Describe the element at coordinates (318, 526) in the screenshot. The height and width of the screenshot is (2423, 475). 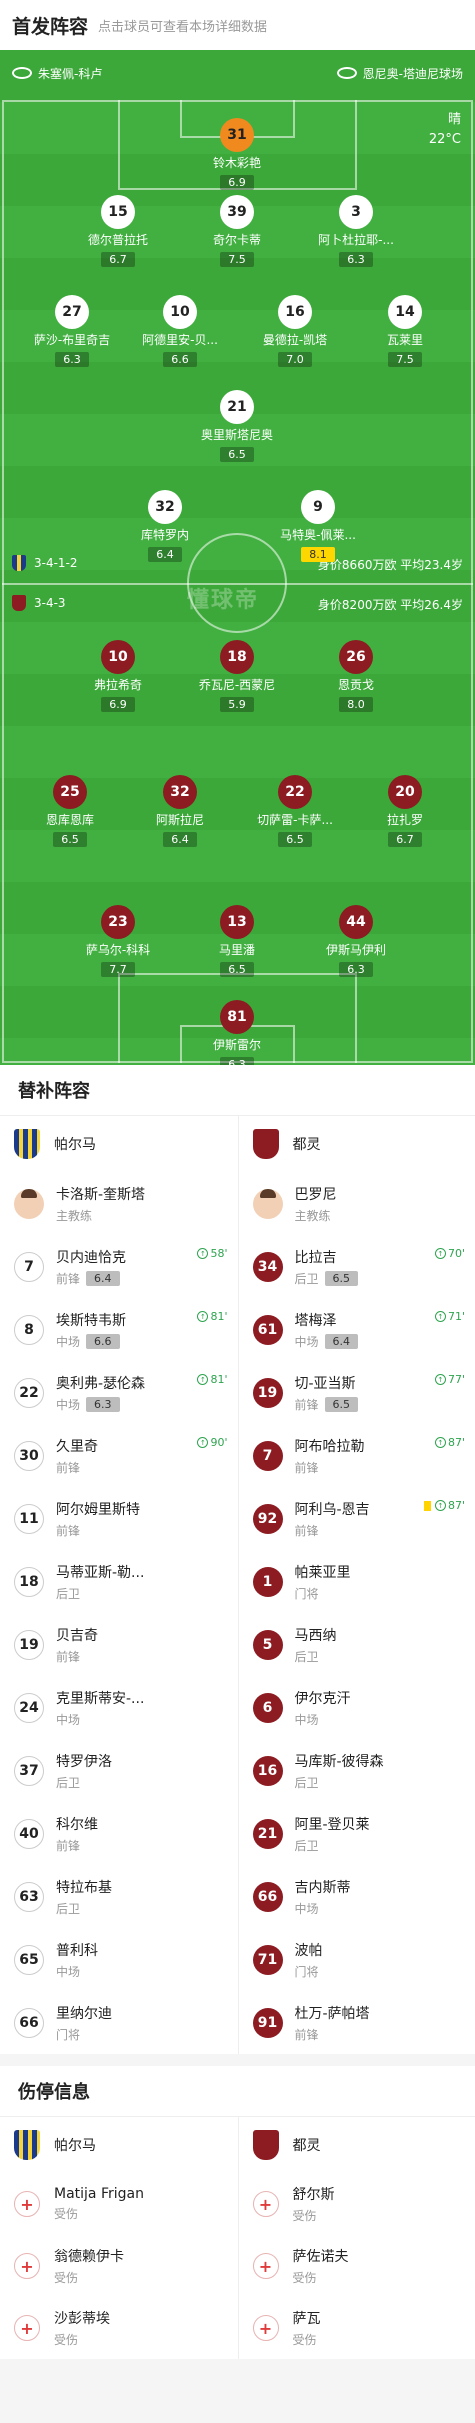
I see `home-player: 9 马特奥-佩莱... 8.1` at that location.